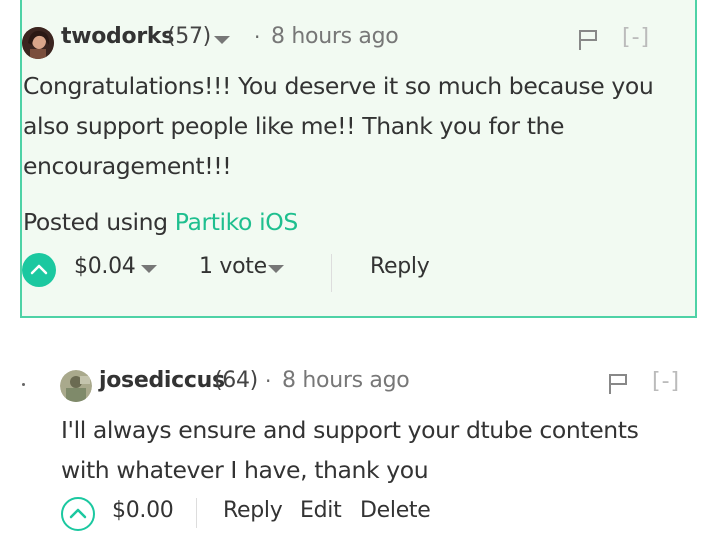 Image resolution: width=720 pixels, height=547 pixels. Describe the element at coordinates (99, 222) in the screenshot. I see `posted-prefix: Posted using` at that location.